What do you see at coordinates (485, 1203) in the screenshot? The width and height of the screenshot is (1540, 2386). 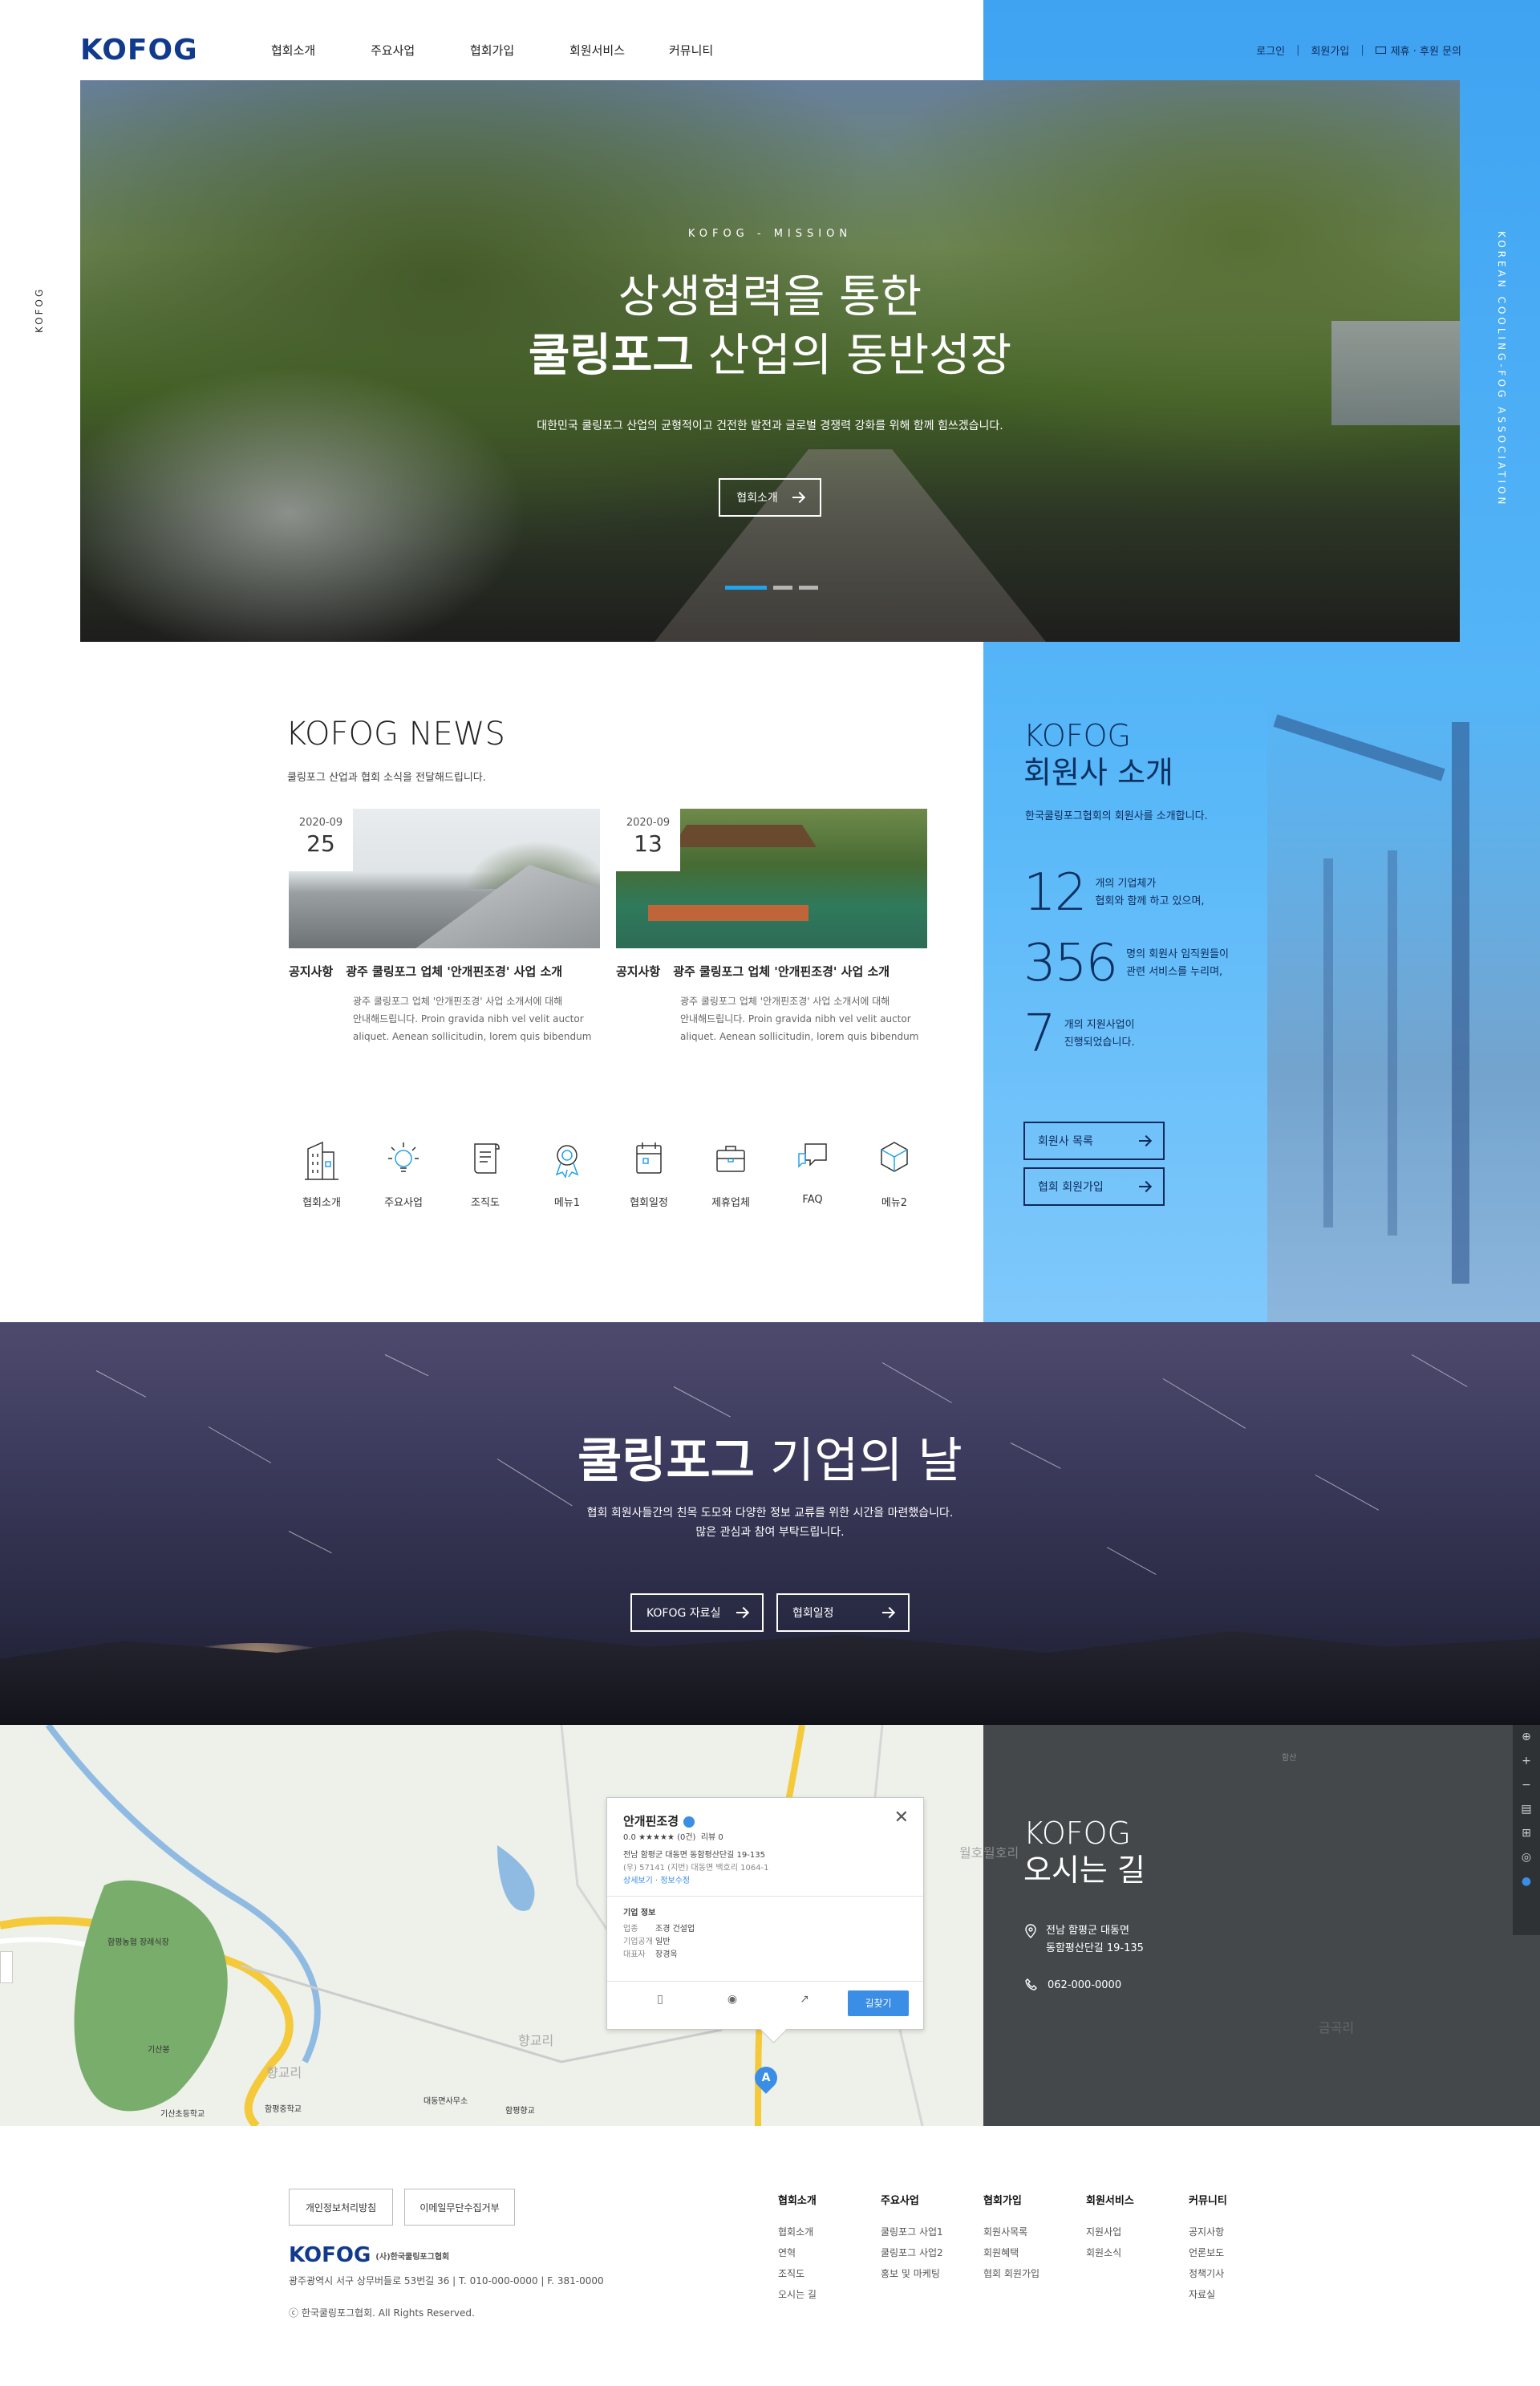 I see `quick-item-label: 조직도` at bounding box center [485, 1203].